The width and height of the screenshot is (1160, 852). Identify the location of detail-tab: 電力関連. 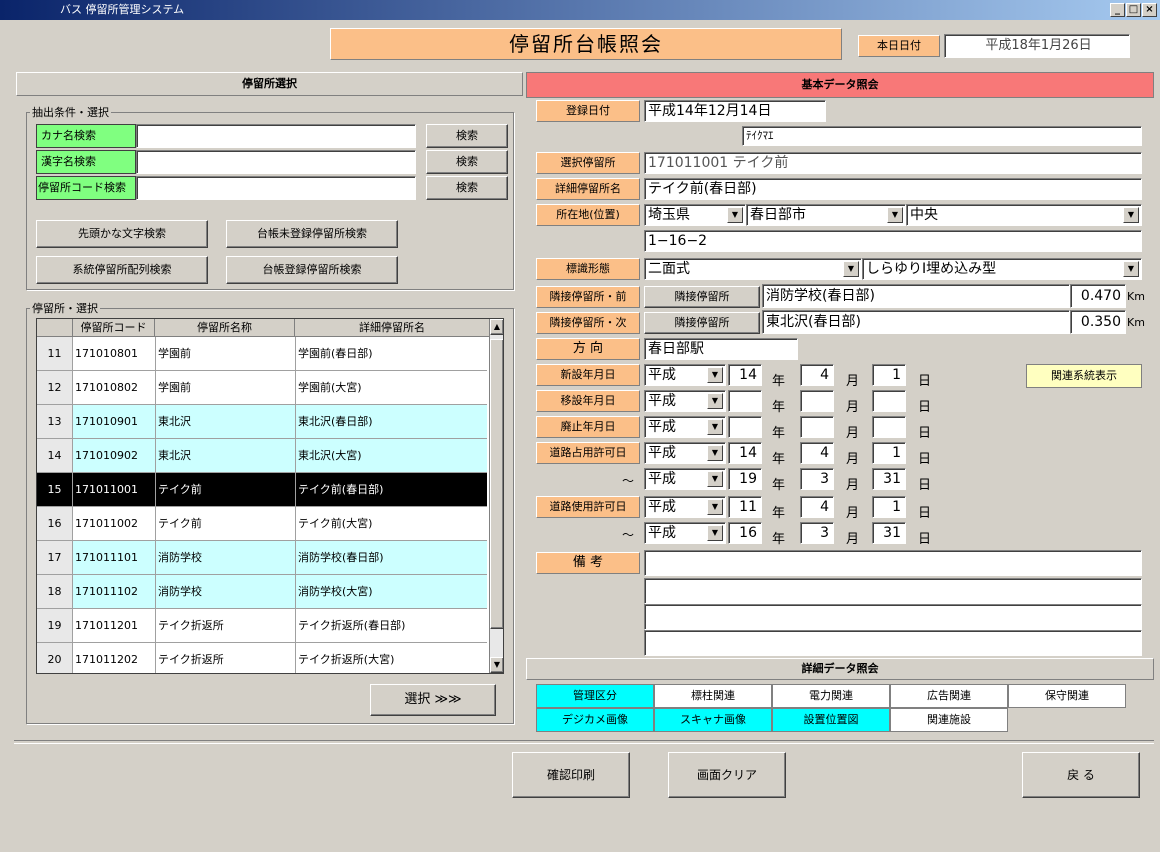
(831, 696).